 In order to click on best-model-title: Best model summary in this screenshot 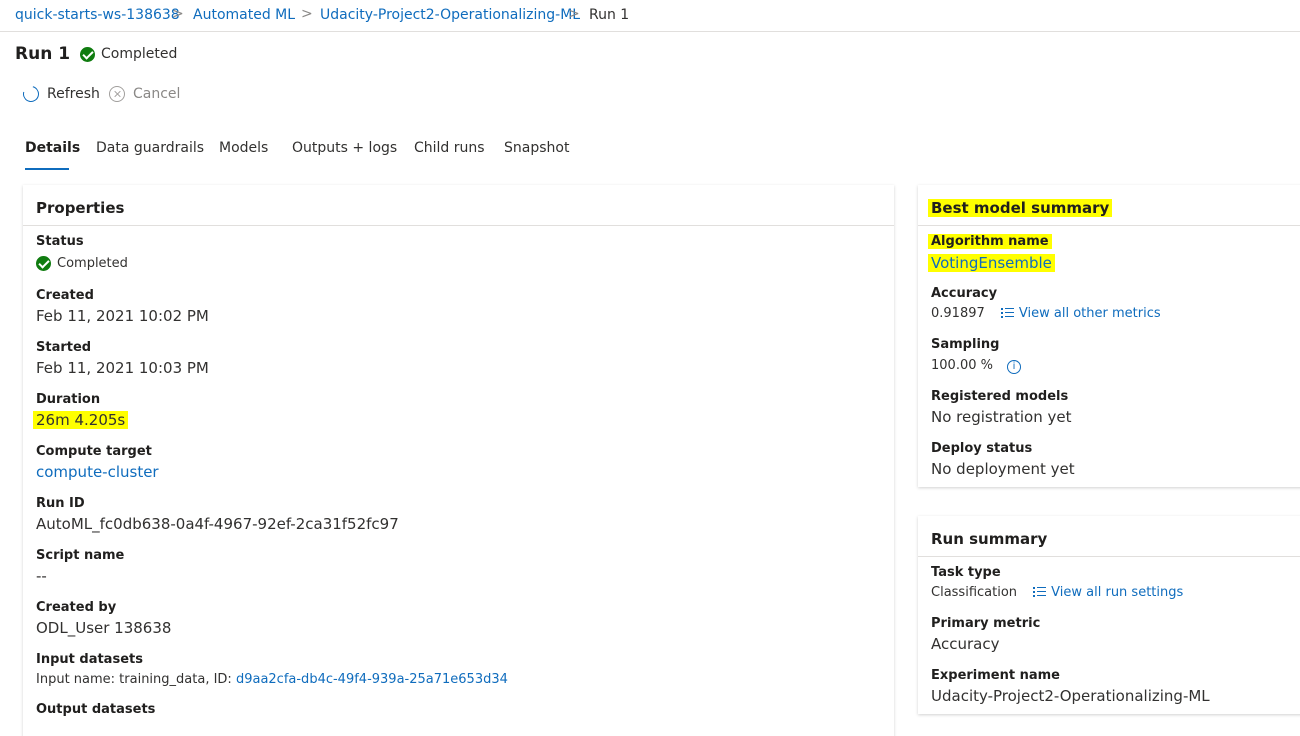, I will do `click(1020, 208)`.